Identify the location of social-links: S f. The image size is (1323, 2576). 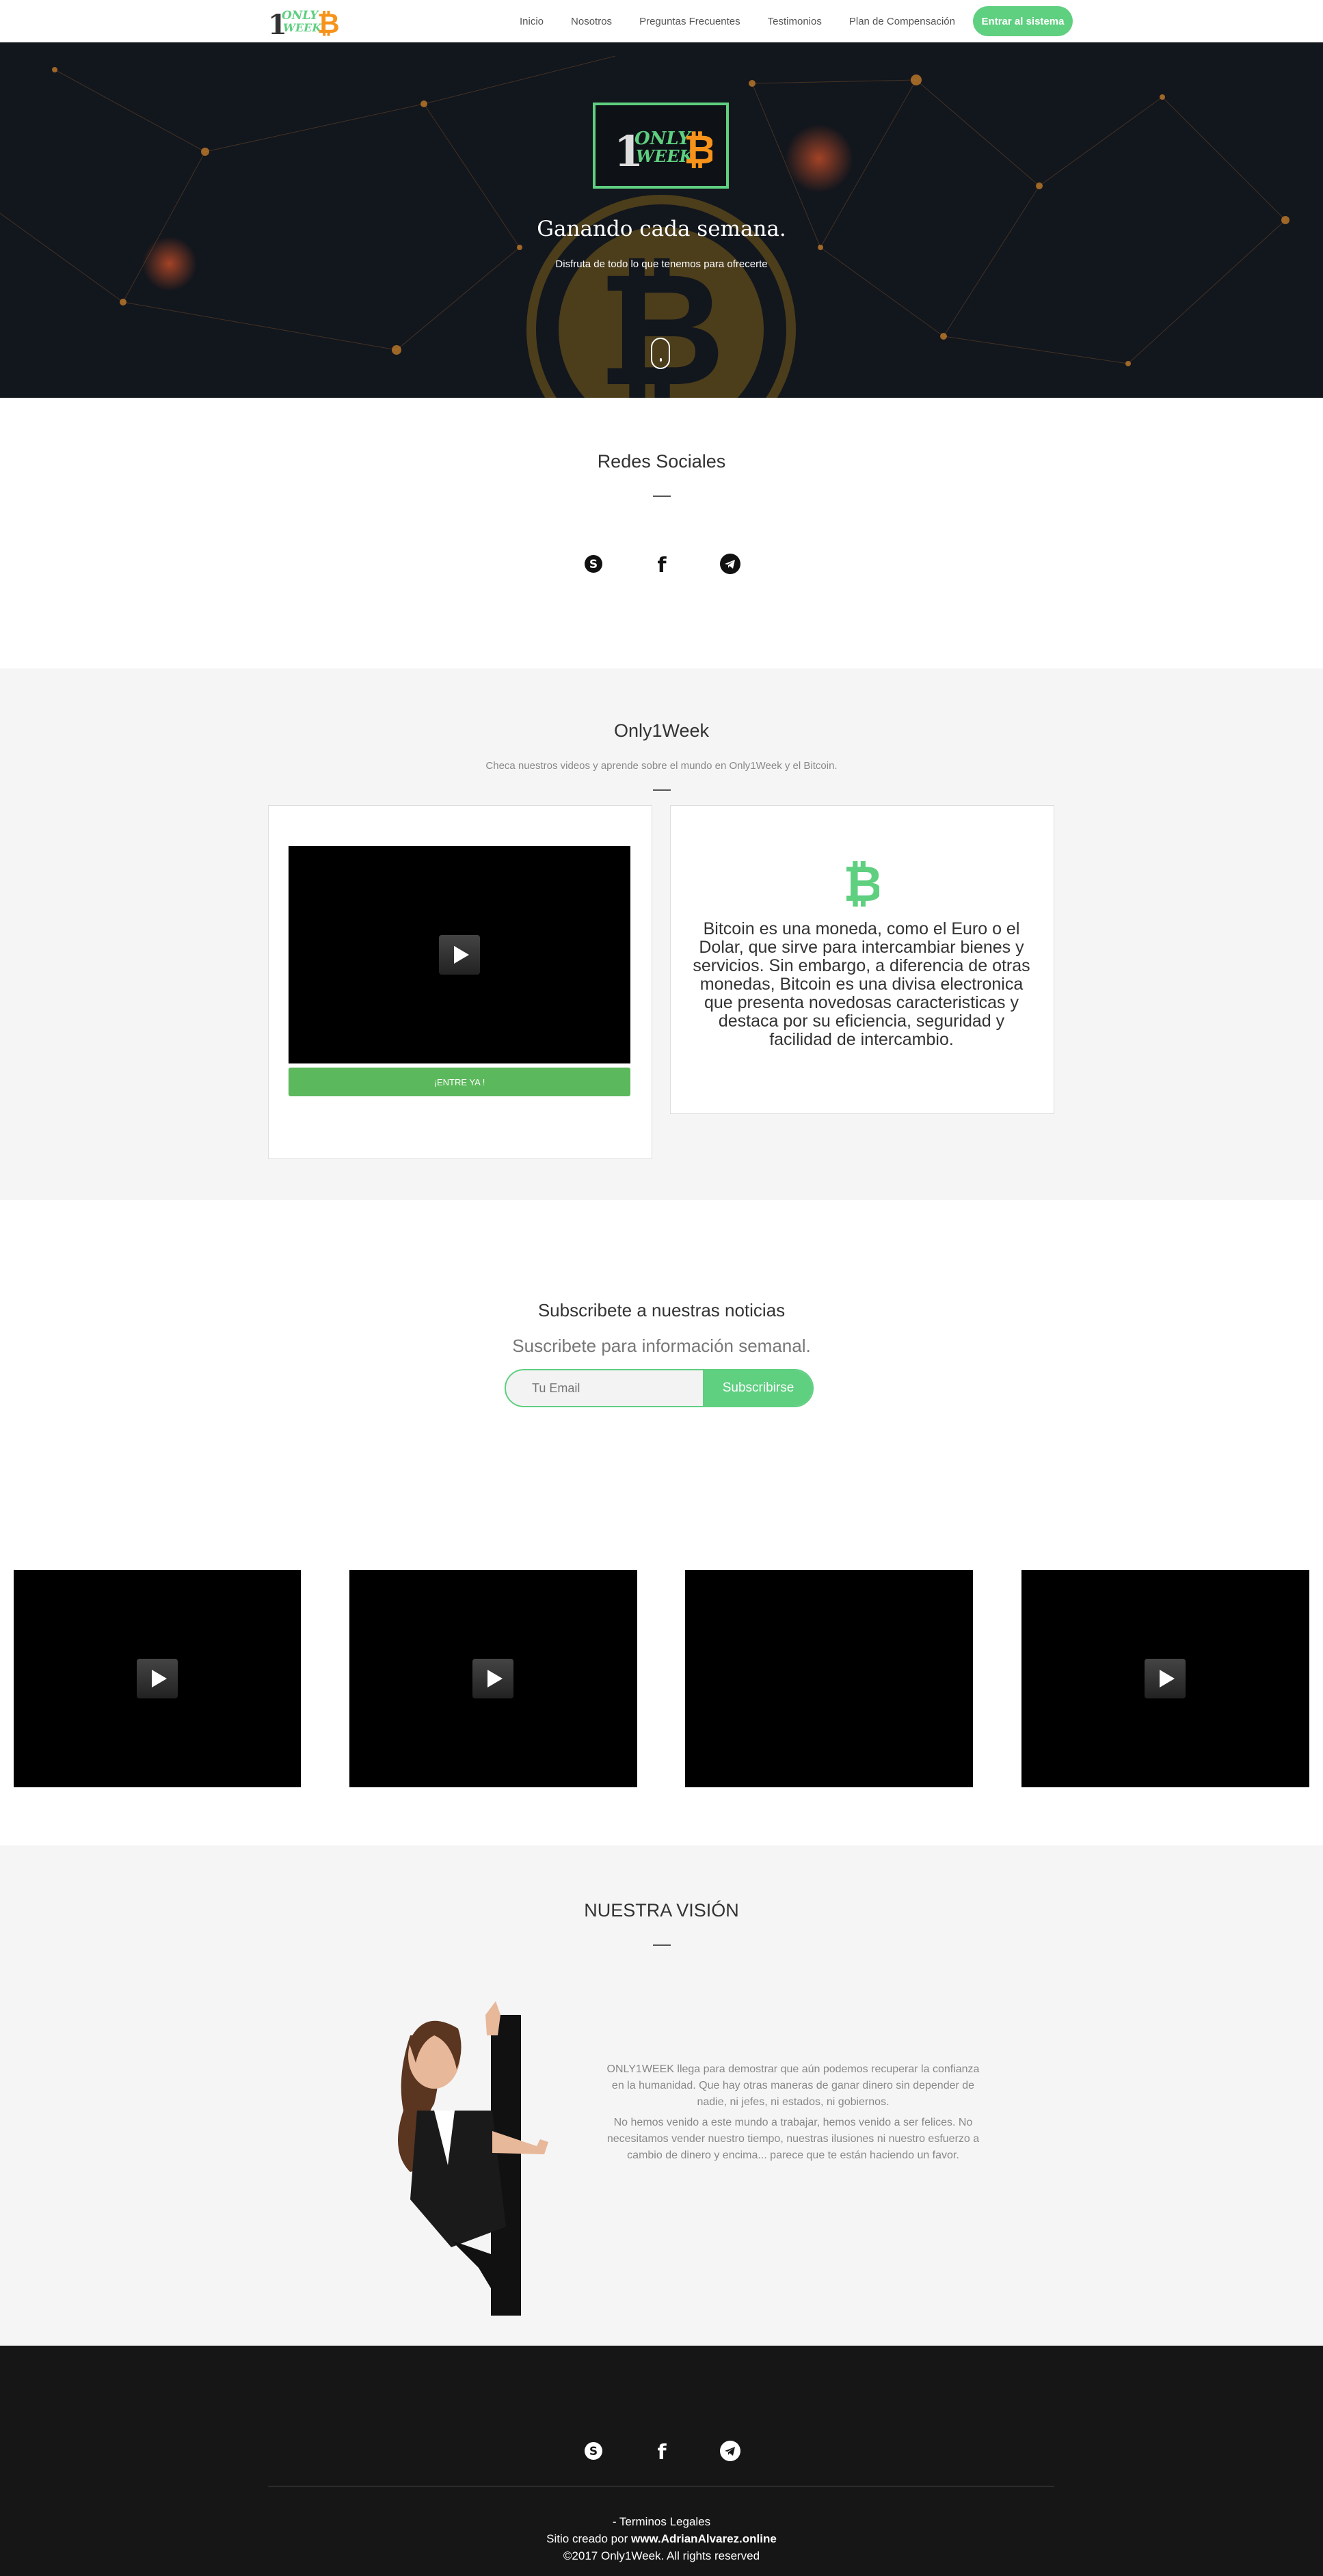
(662, 564).